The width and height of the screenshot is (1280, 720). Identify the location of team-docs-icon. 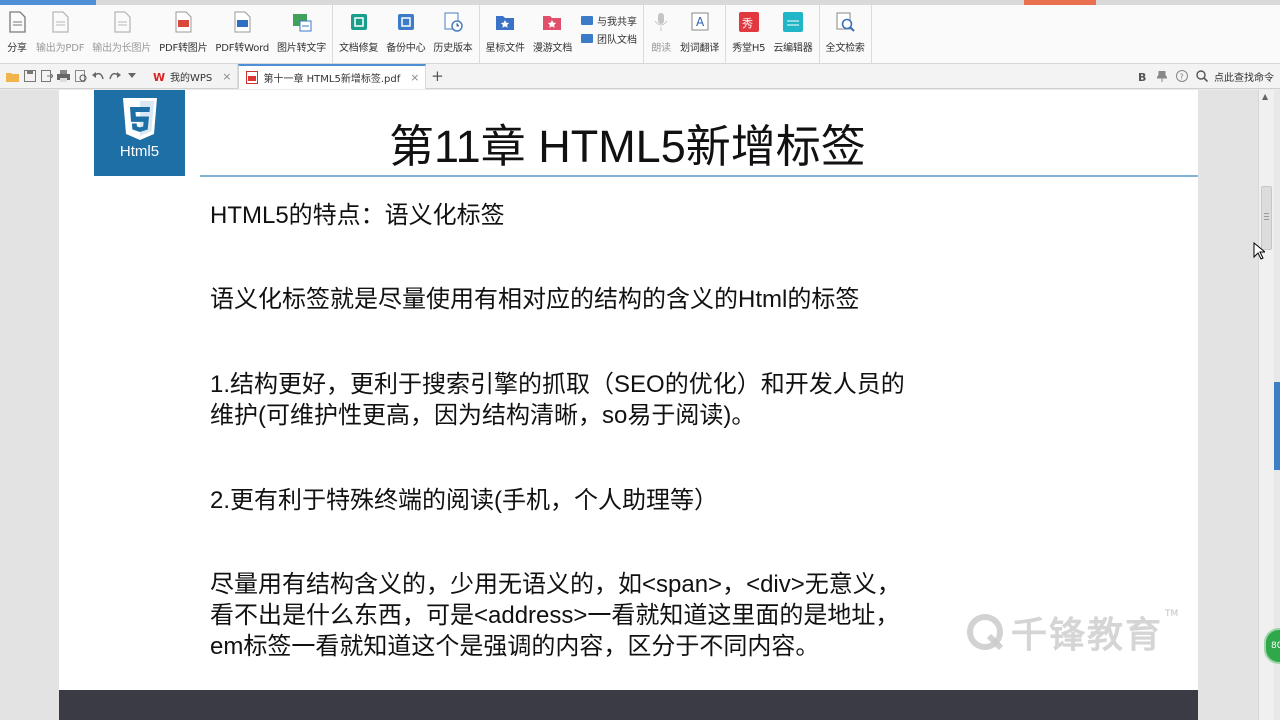
(587, 38).